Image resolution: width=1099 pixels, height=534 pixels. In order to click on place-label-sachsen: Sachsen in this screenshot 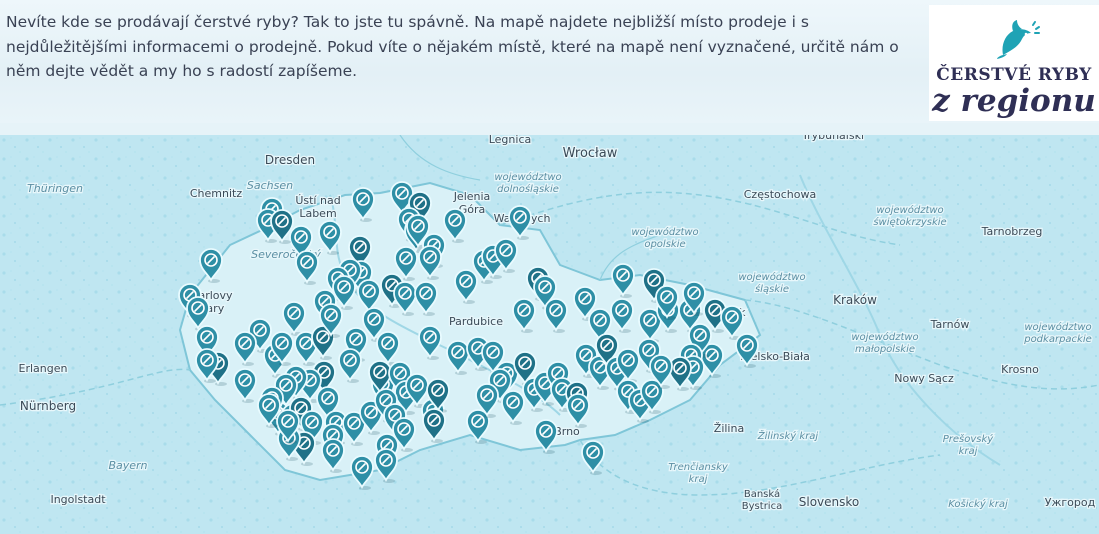, I will do `click(270, 185)`.